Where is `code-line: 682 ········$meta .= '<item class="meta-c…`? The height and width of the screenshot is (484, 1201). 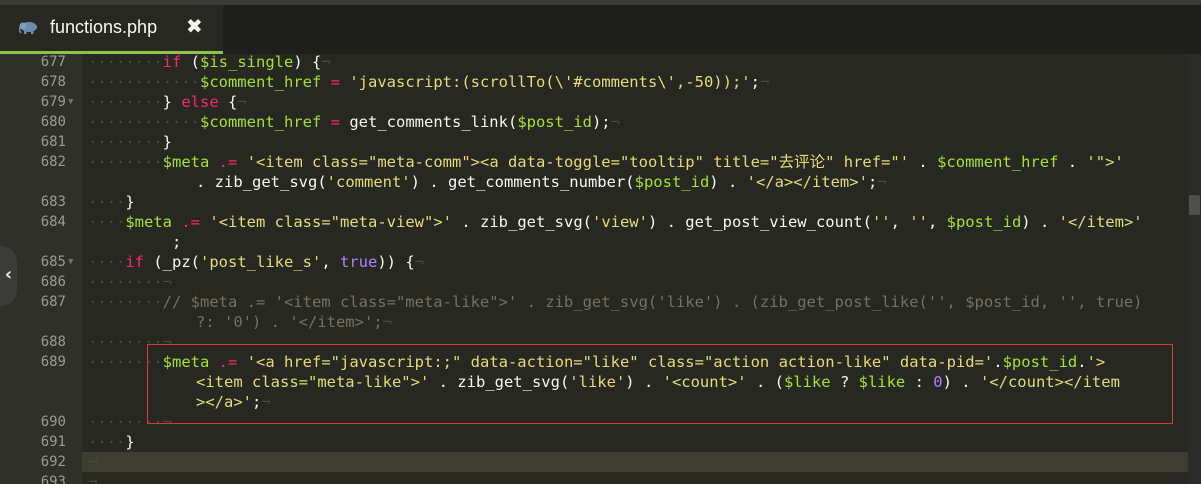 code-line: 682 ········$meta .= '<item class="meta-c… is located at coordinates (594, 162).